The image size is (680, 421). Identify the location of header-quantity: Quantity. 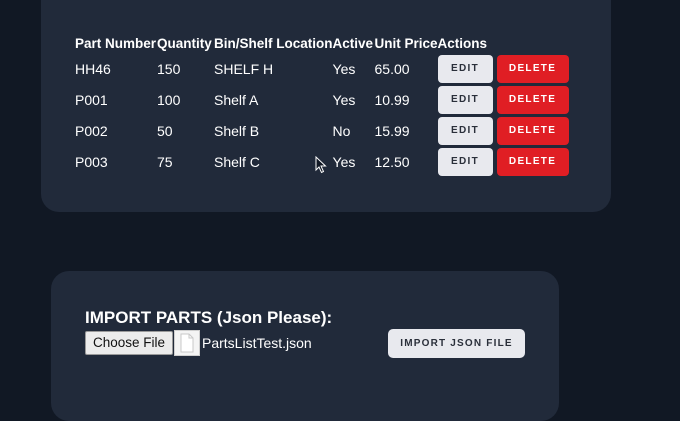
(184, 43).